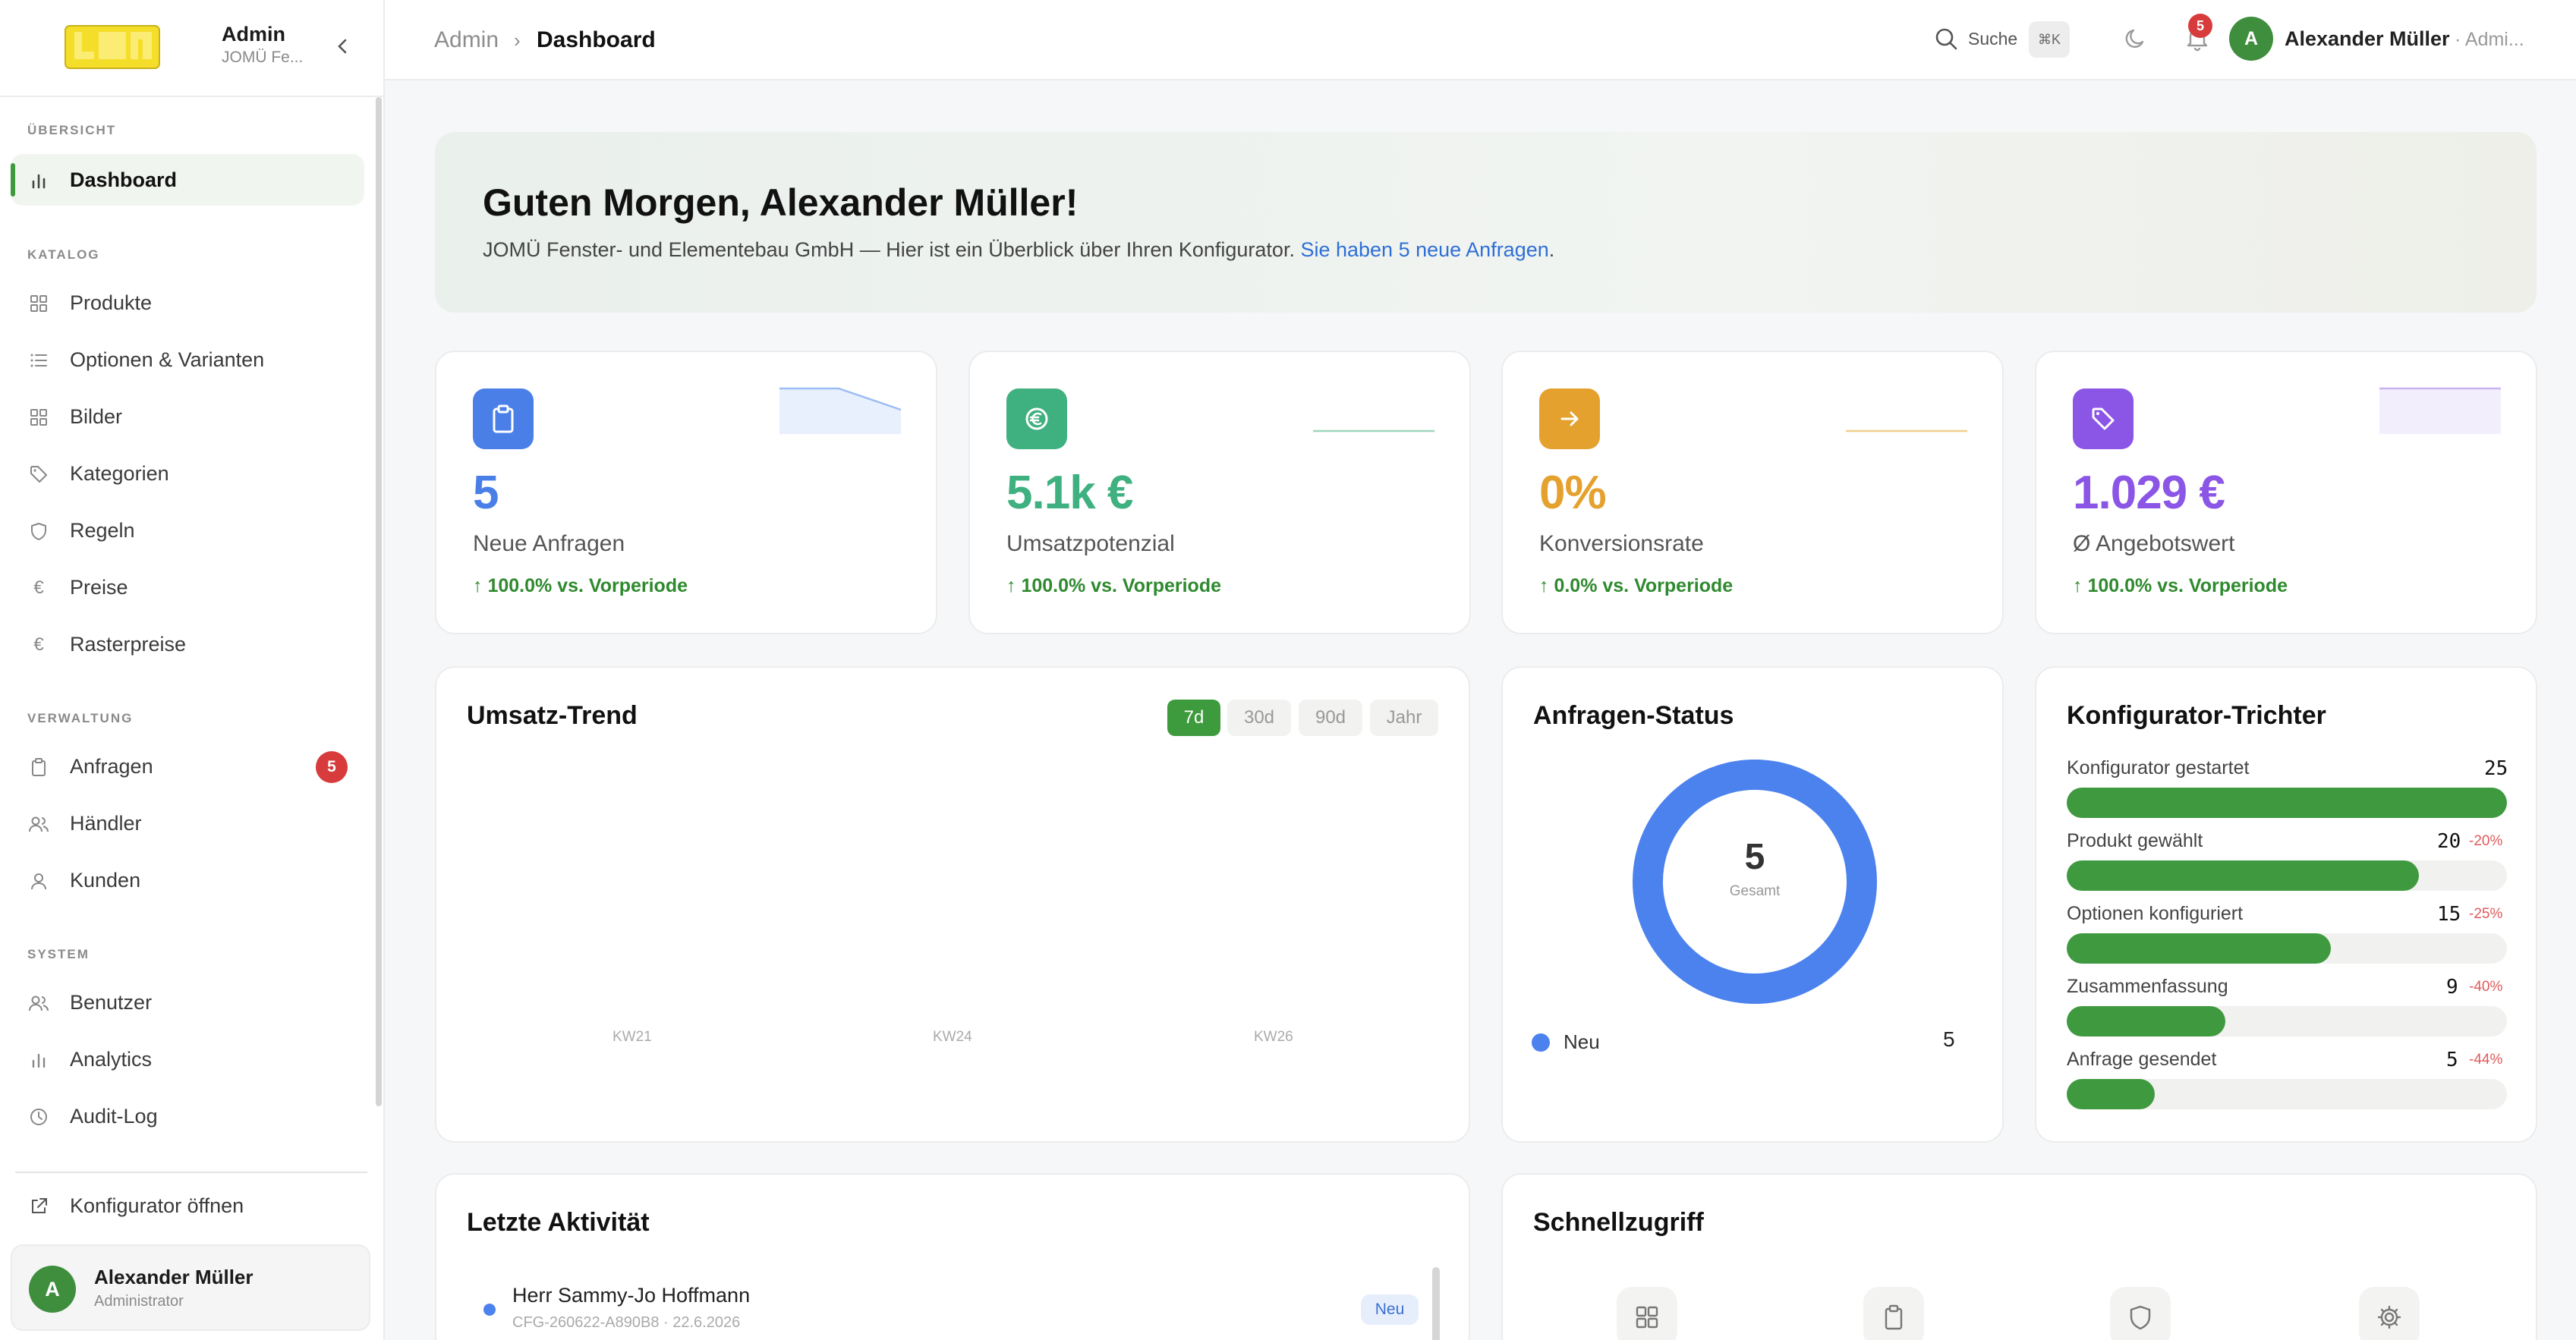  What do you see at coordinates (1259, 718) in the screenshot?
I see `range-30d-button: 30d` at bounding box center [1259, 718].